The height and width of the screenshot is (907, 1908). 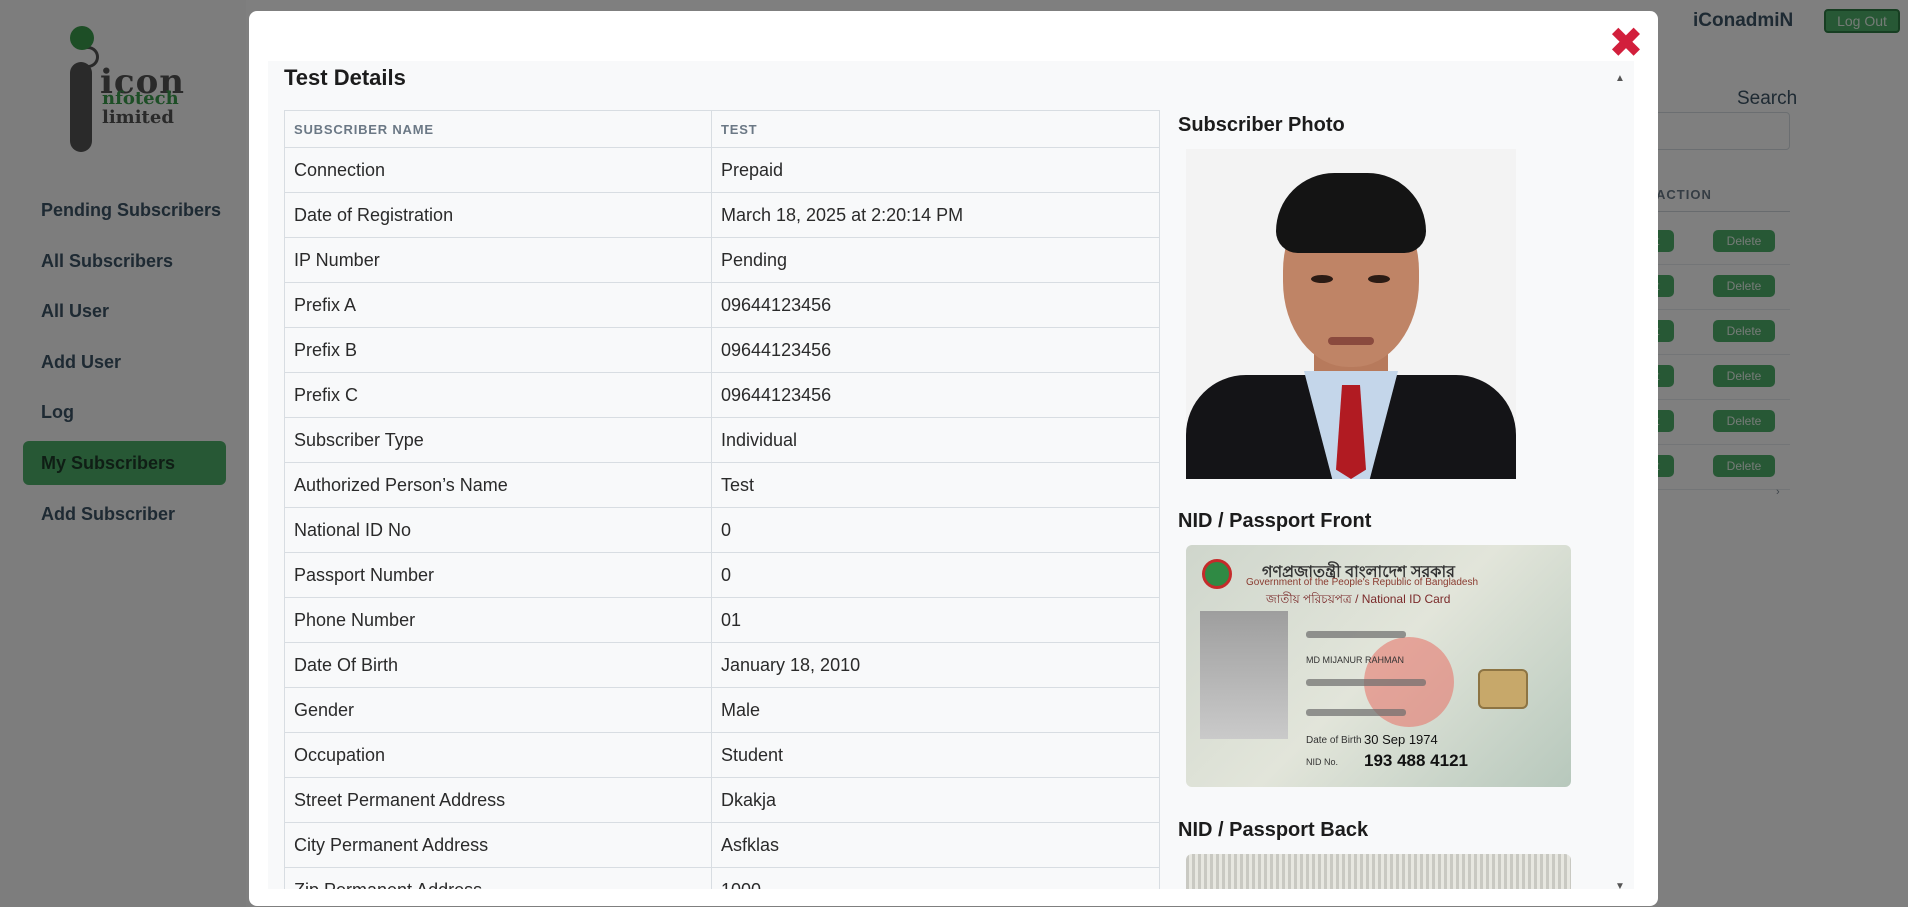 I want to click on table-row: Connection Prepaid, so click(x=722, y=170).